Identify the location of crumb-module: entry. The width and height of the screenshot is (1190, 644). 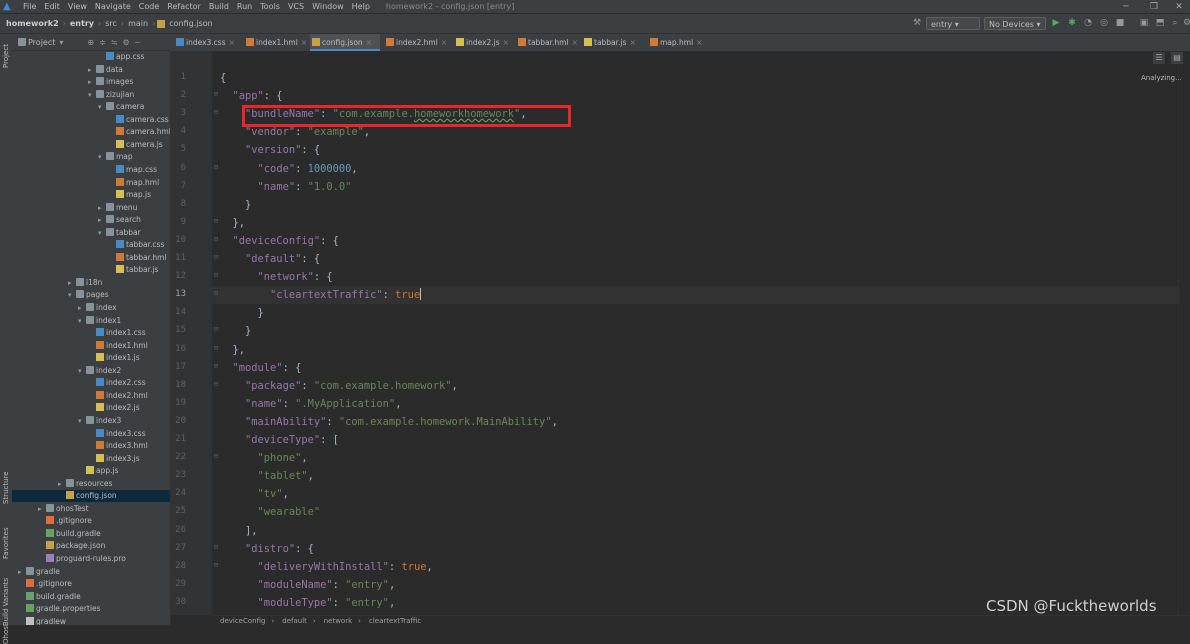
(82, 23).